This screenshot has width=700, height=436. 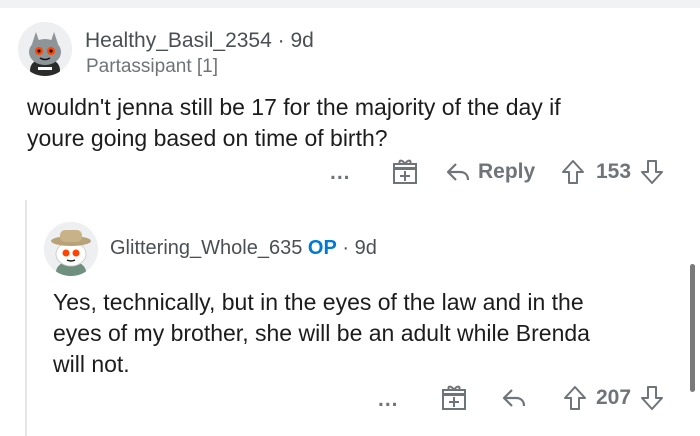 I want to click on reply-button, so click(x=514, y=398).